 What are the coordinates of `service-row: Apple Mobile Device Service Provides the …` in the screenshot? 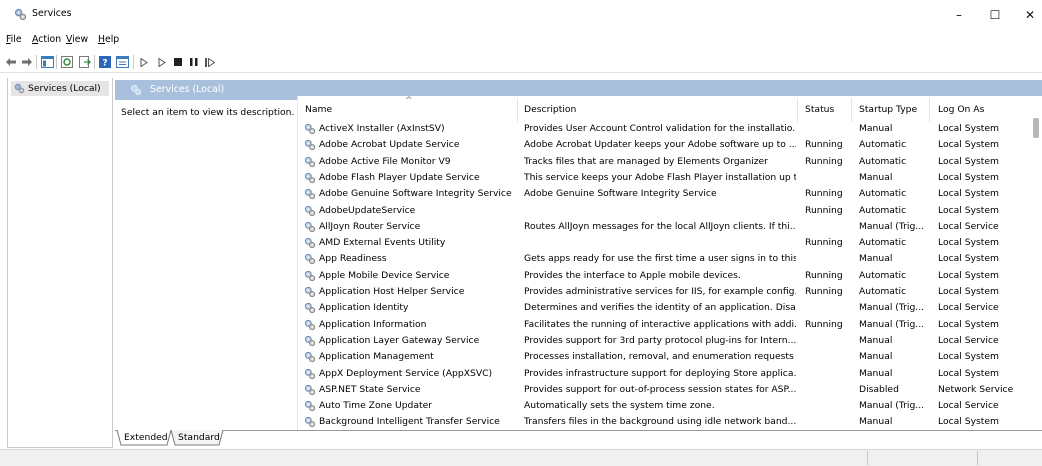 It's located at (667, 276).